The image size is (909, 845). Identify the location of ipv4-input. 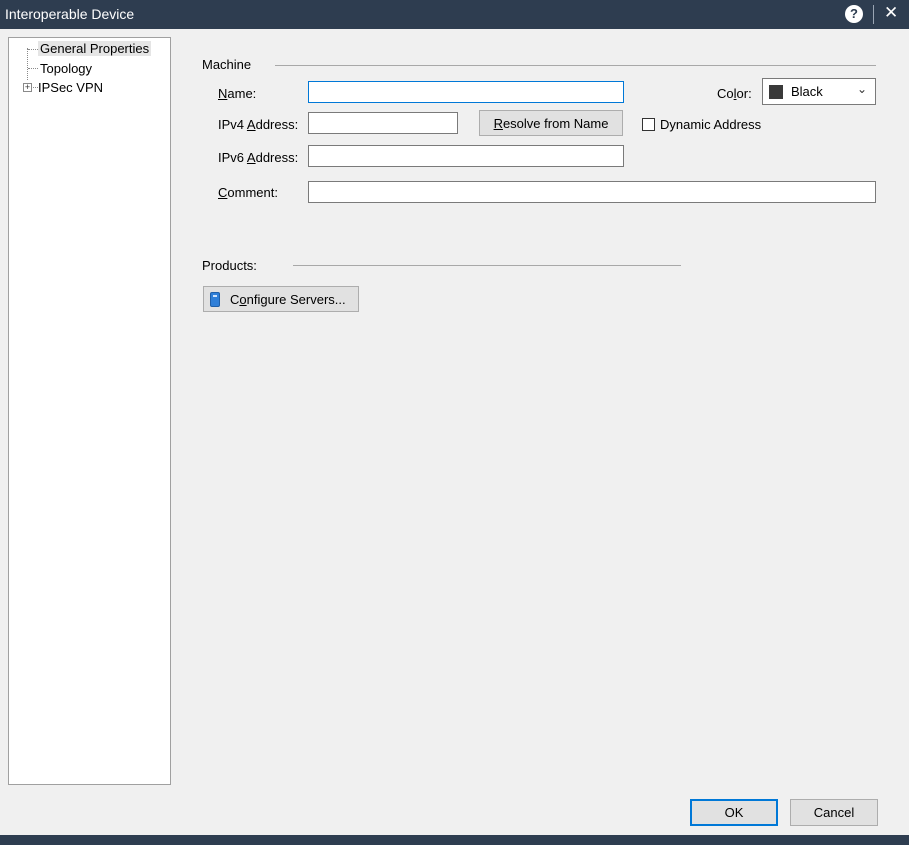
(383, 123).